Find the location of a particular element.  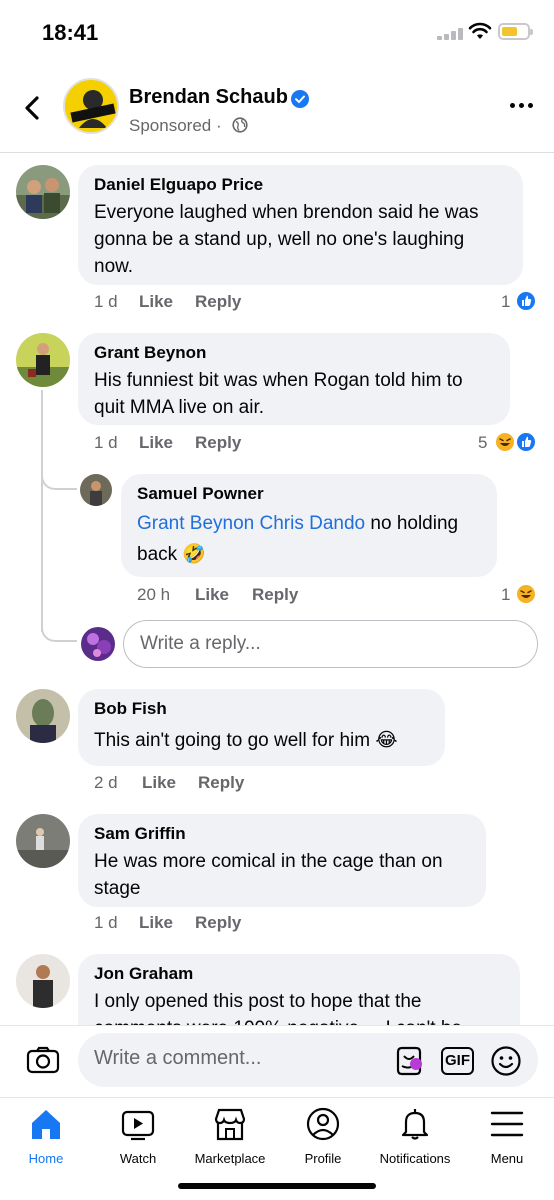

tab-label: Notifications is located at coordinates (415, 1158).